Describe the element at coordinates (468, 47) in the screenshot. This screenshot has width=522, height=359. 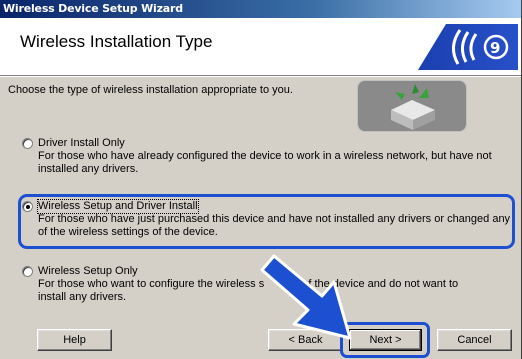
I see `wireless-signal-icon: 9` at that location.